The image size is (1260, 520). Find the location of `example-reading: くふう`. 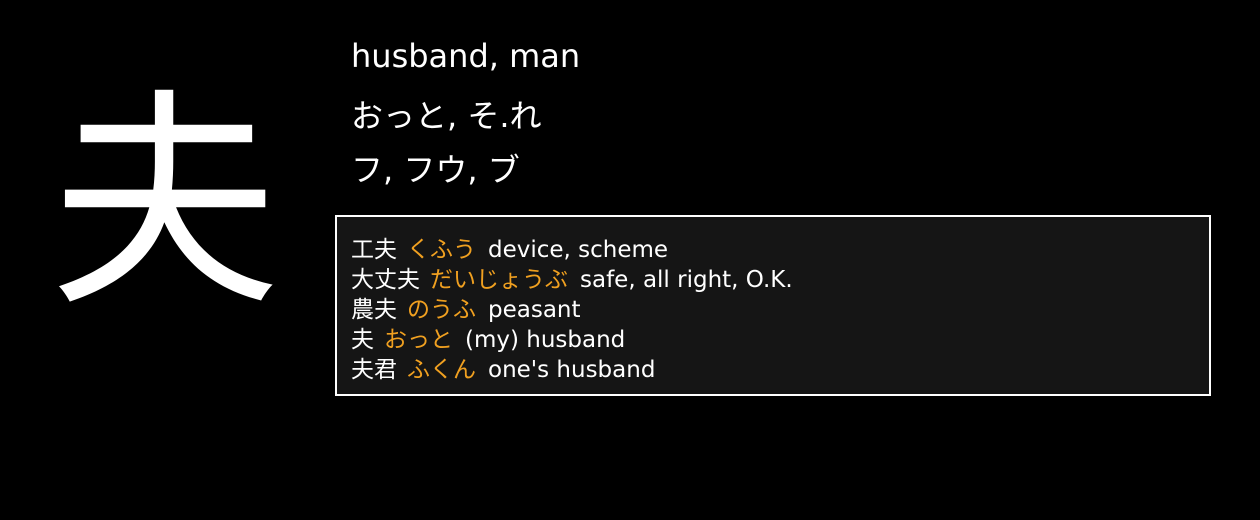

example-reading: くふう is located at coordinates (441, 250).